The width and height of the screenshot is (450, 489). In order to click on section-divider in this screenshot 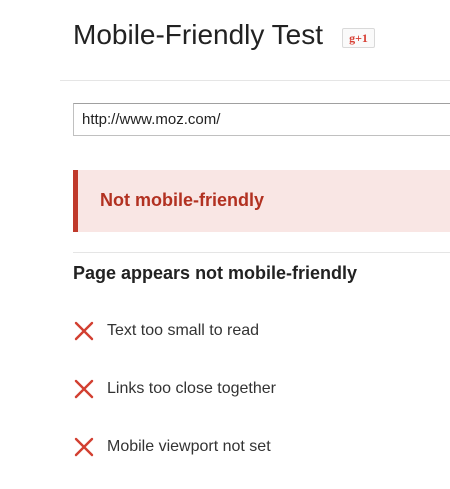, I will do `click(261, 252)`.